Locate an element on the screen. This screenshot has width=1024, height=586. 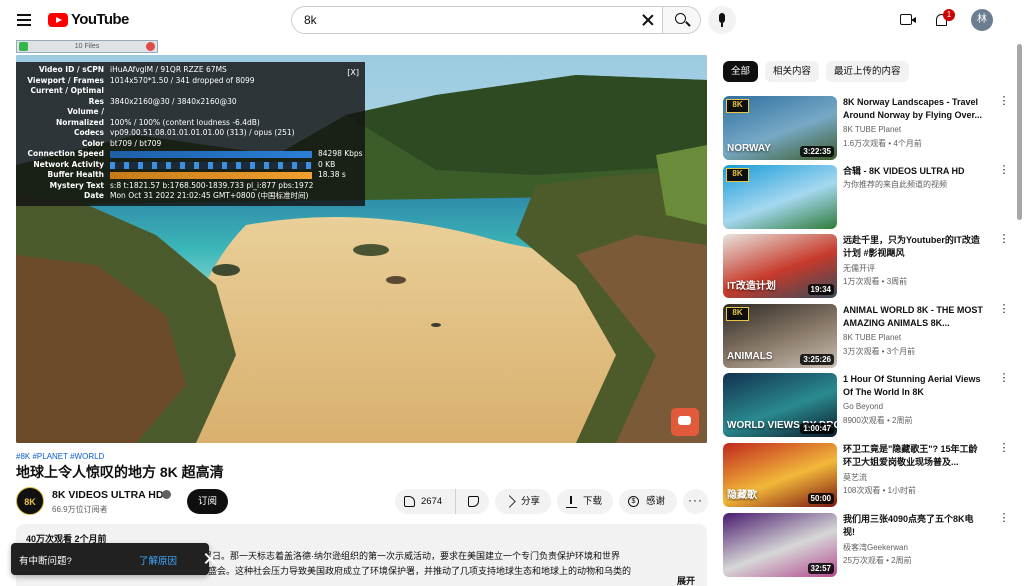
voice-search-button is located at coordinates (722, 20).